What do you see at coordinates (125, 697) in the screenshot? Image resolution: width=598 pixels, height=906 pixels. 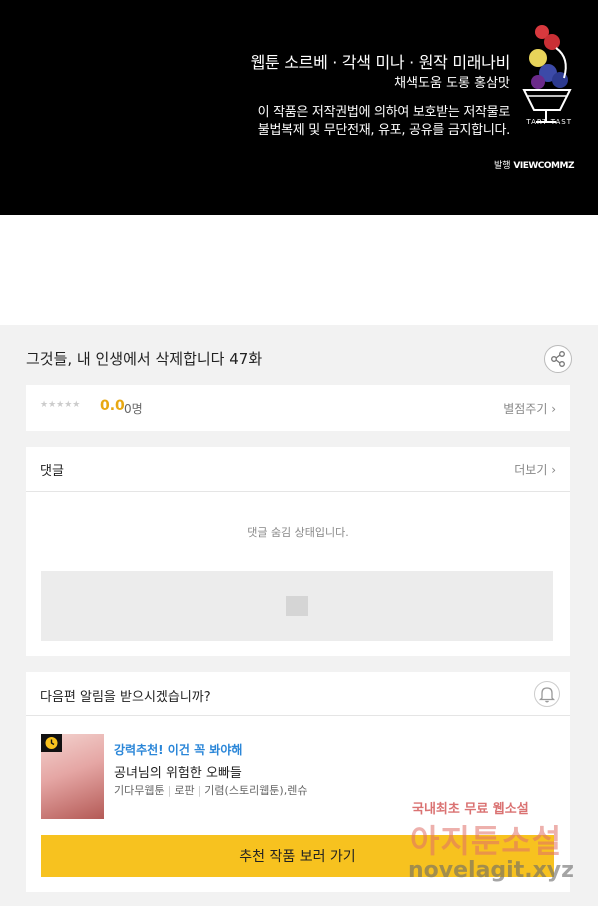 I see `notify-question: 다음편 알림을 받으시겠습니까?` at bounding box center [125, 697].